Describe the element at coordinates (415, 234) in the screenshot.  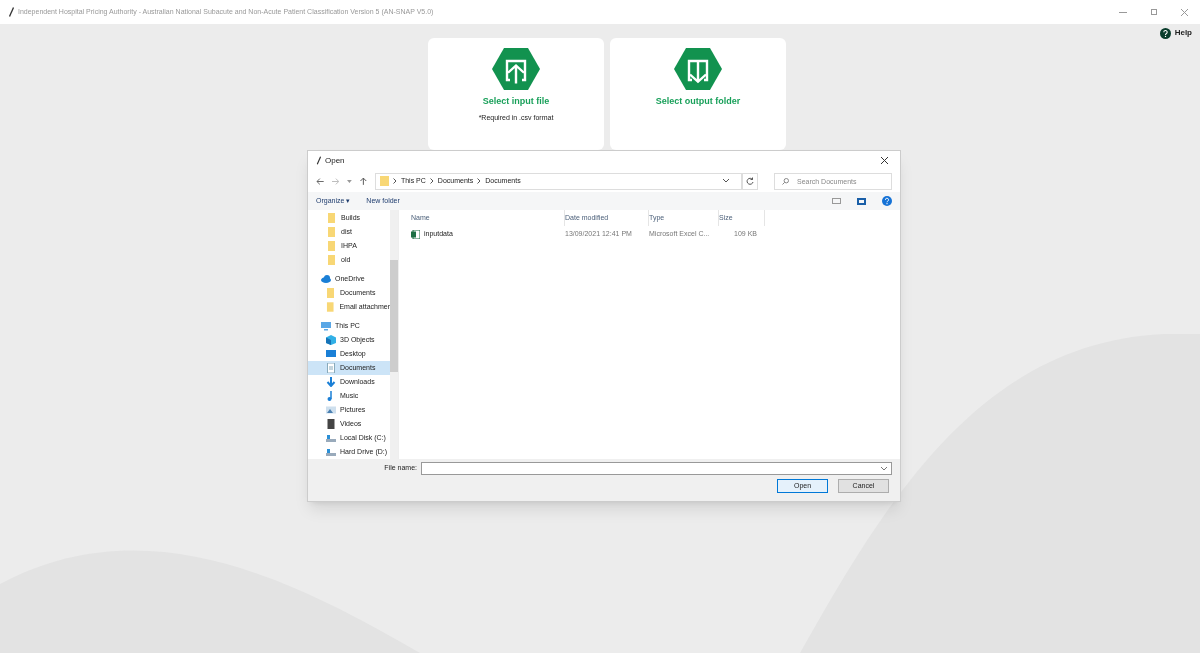
I see `spreadsheet-icon` at that location.